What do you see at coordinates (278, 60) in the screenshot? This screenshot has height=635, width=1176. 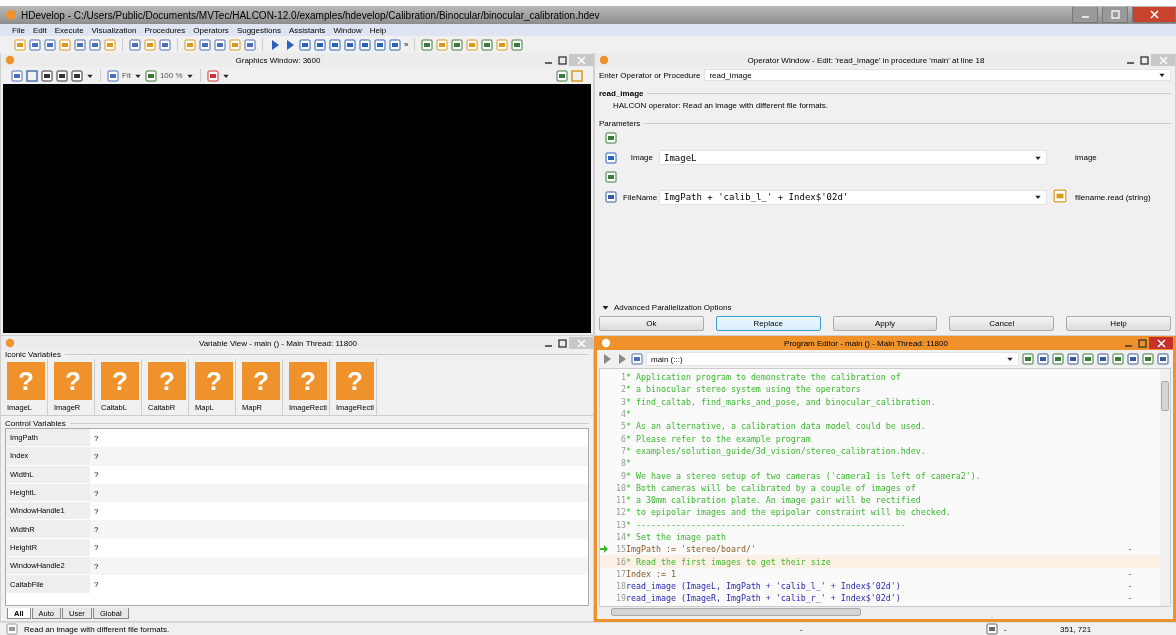 I see `panel-title: Graphics Window: 3600` at bounding box center [278, 60].